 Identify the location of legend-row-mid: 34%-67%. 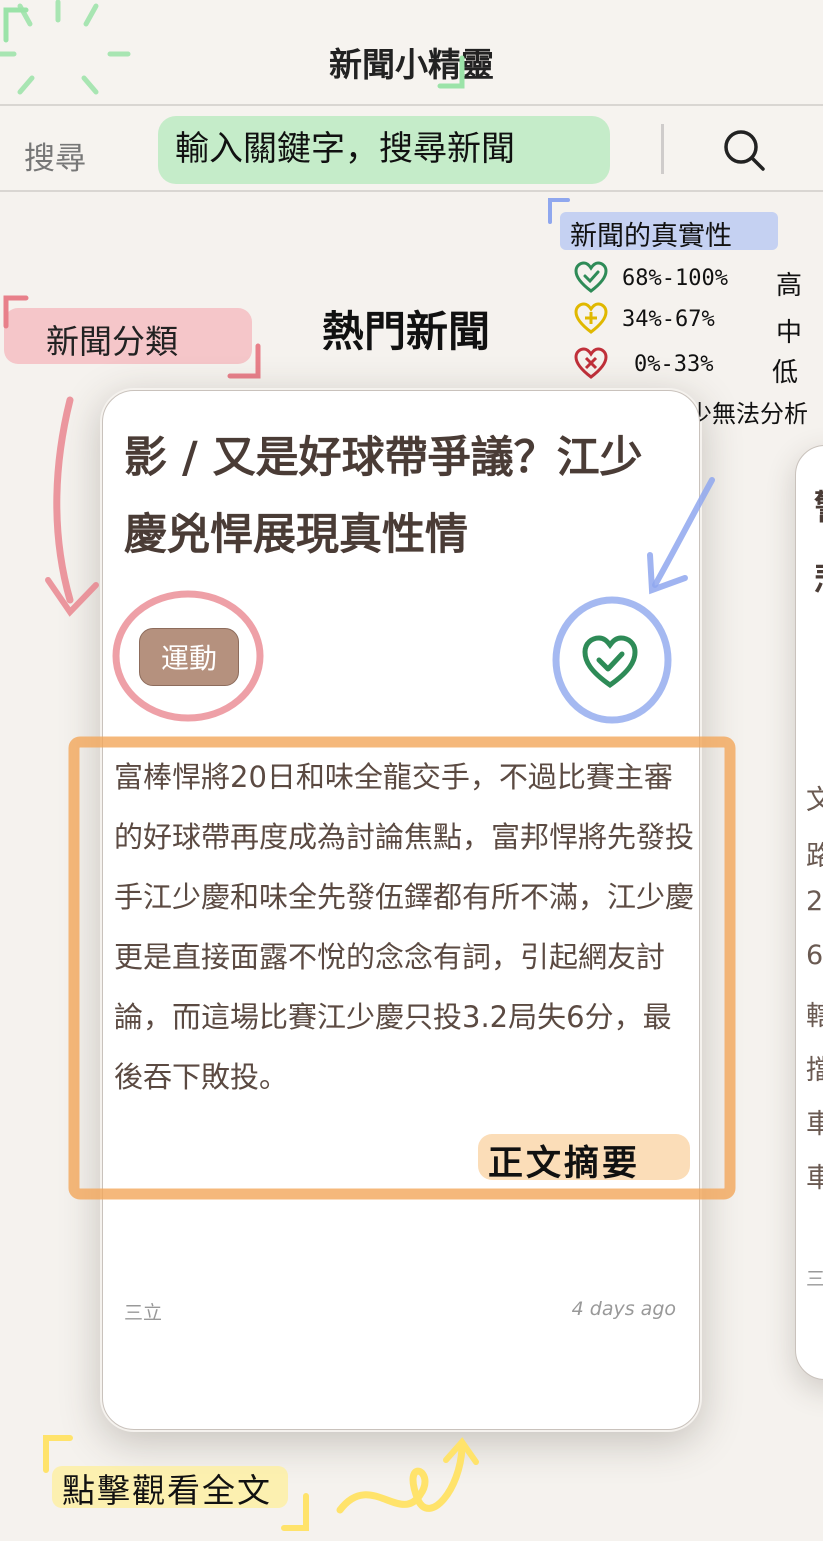
(644, 319).